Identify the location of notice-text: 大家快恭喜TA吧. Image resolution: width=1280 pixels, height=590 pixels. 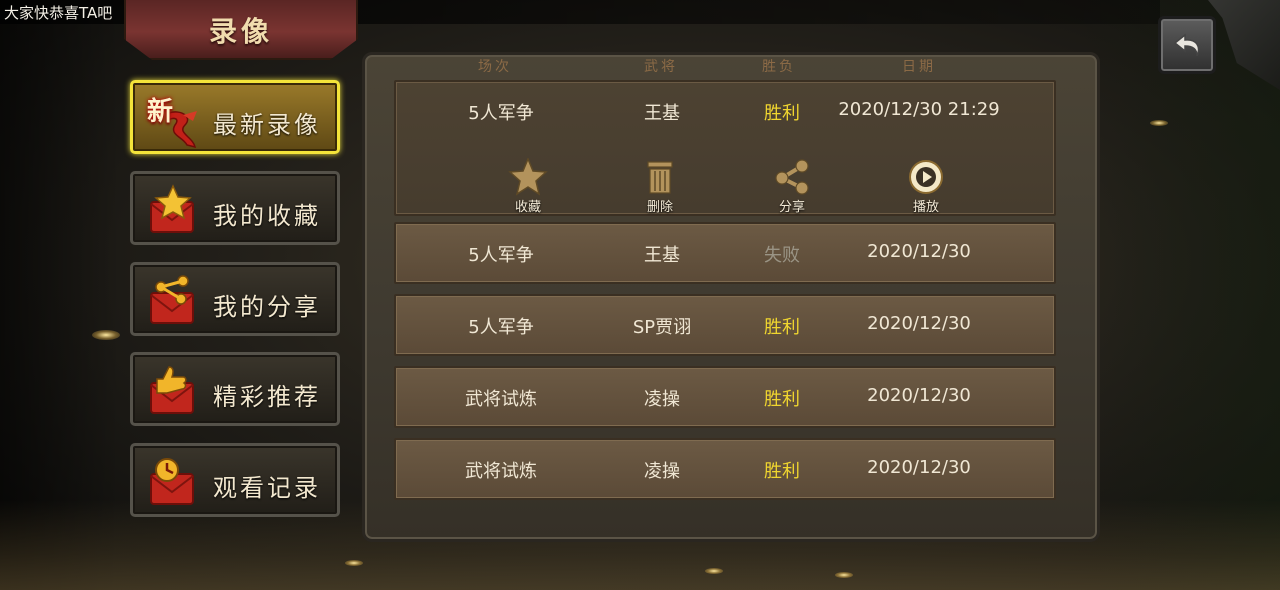
(58, 13).